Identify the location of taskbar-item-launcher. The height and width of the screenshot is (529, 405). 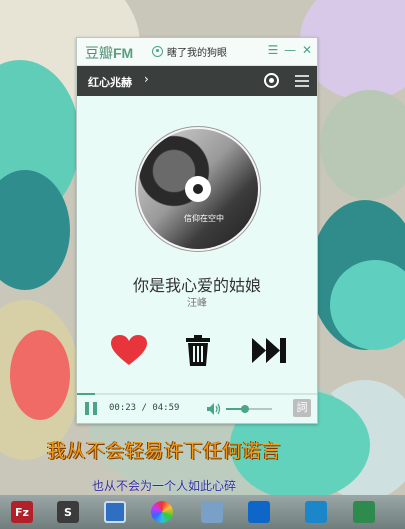
(364, 512).